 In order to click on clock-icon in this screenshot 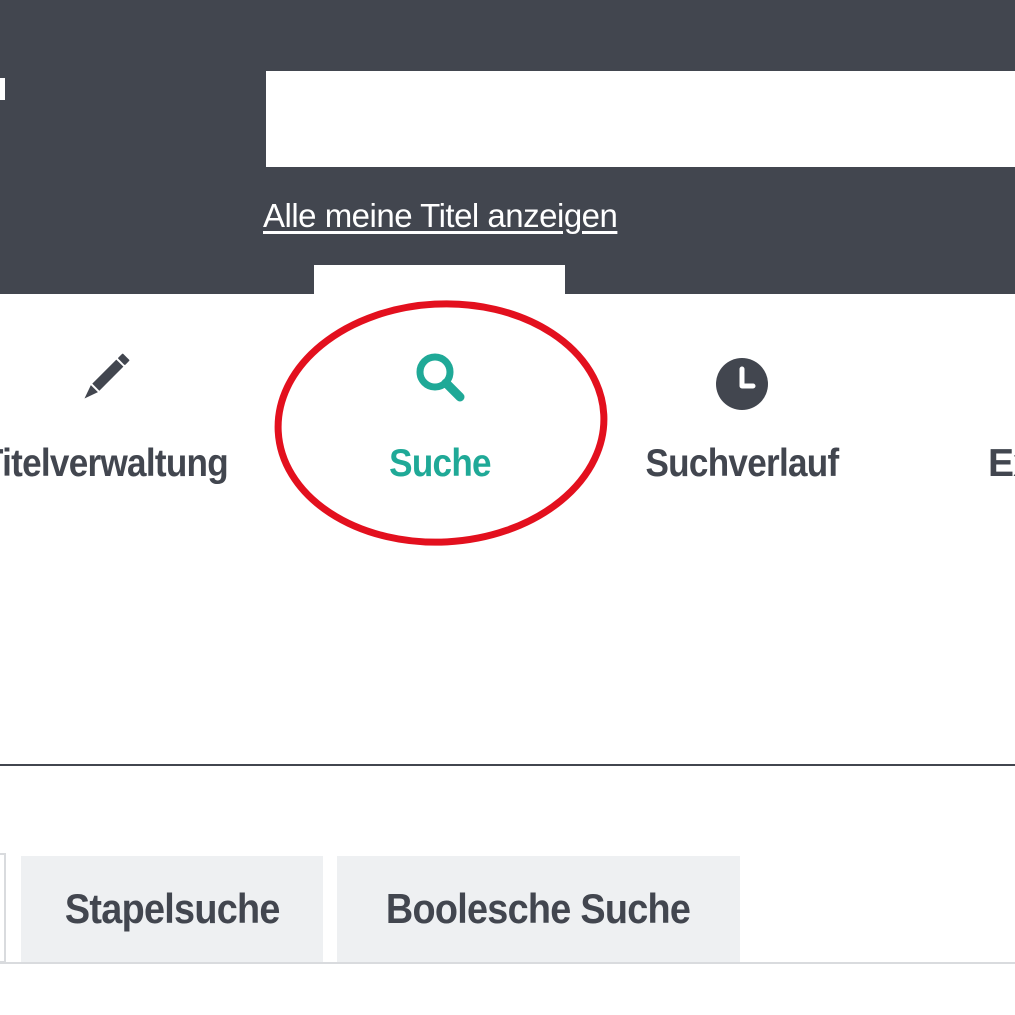, I will do `click(742, 384)`.